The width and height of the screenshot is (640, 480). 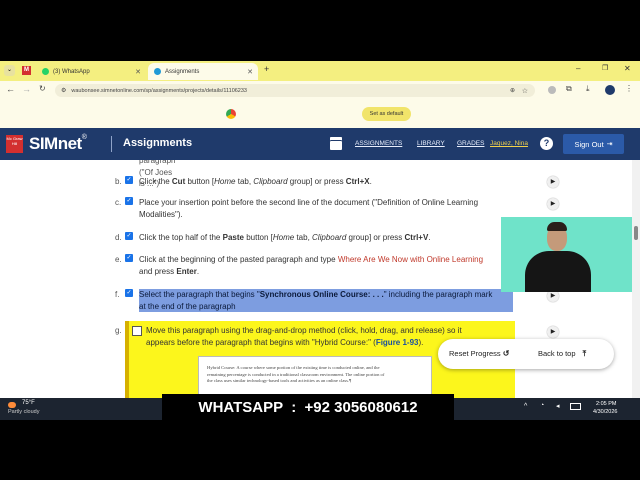 I want to click on step-e-end: ., so click(x=198, y=271).